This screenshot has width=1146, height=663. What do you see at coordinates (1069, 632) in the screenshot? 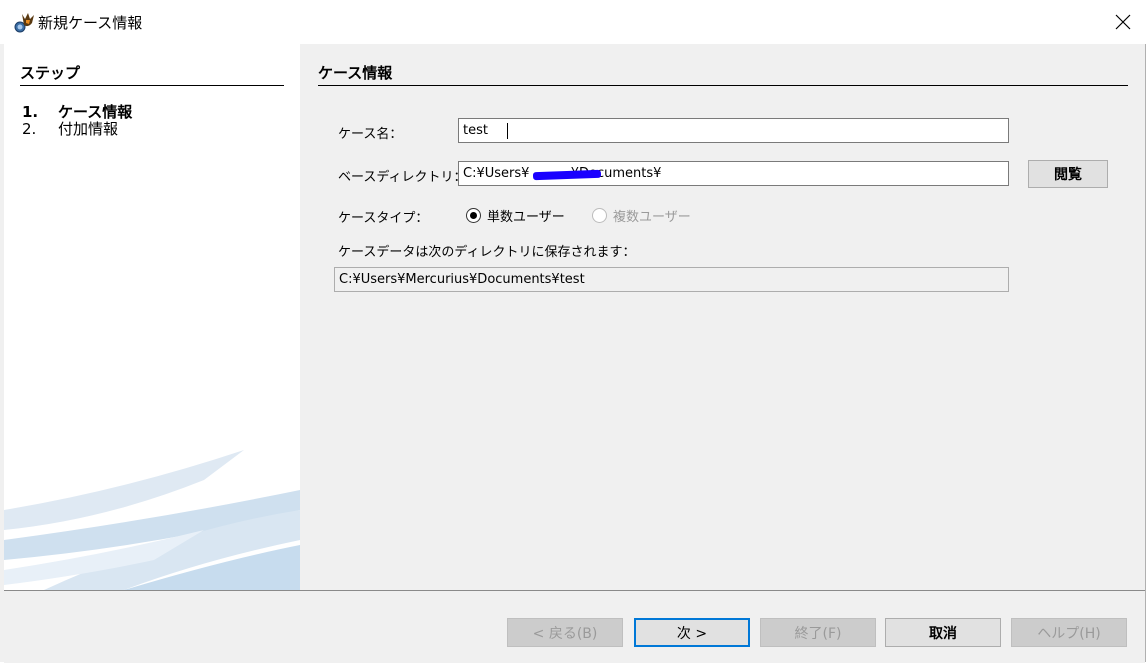
I see `help-button: ヘルプ(H)` at bounding box center [1069, 632].